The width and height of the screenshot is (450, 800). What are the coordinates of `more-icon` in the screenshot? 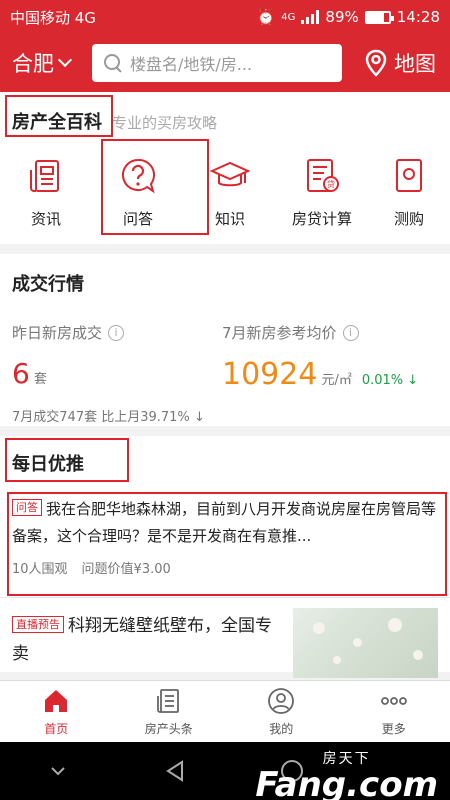 It's located at (393, 700).